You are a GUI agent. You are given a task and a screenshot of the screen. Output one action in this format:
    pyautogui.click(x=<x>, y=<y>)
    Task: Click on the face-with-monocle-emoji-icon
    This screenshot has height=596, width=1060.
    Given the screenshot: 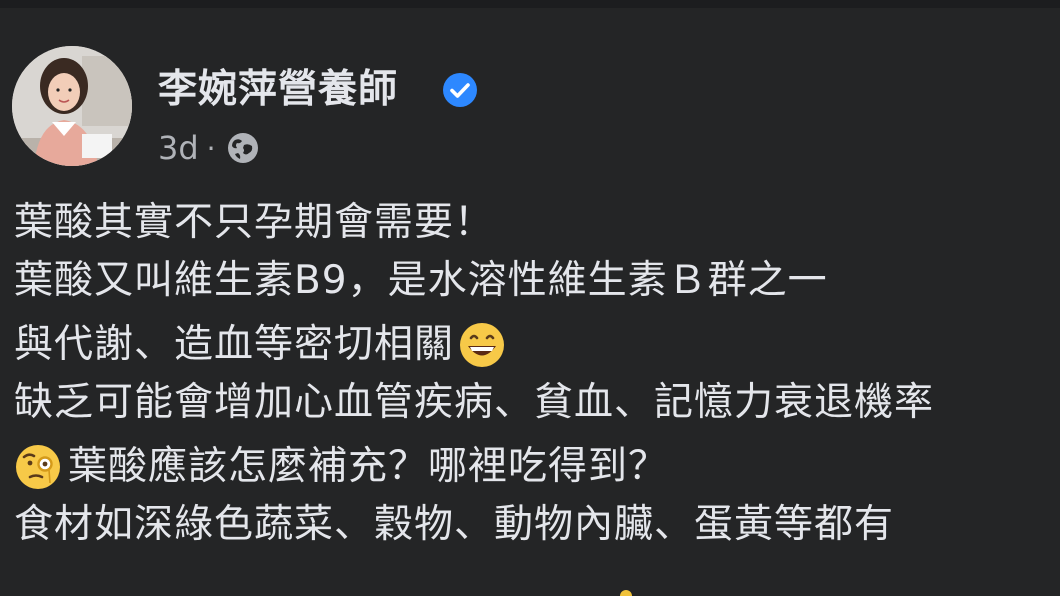 What is the action you would take?
    pyautogui.click(x=38, y=467)
    